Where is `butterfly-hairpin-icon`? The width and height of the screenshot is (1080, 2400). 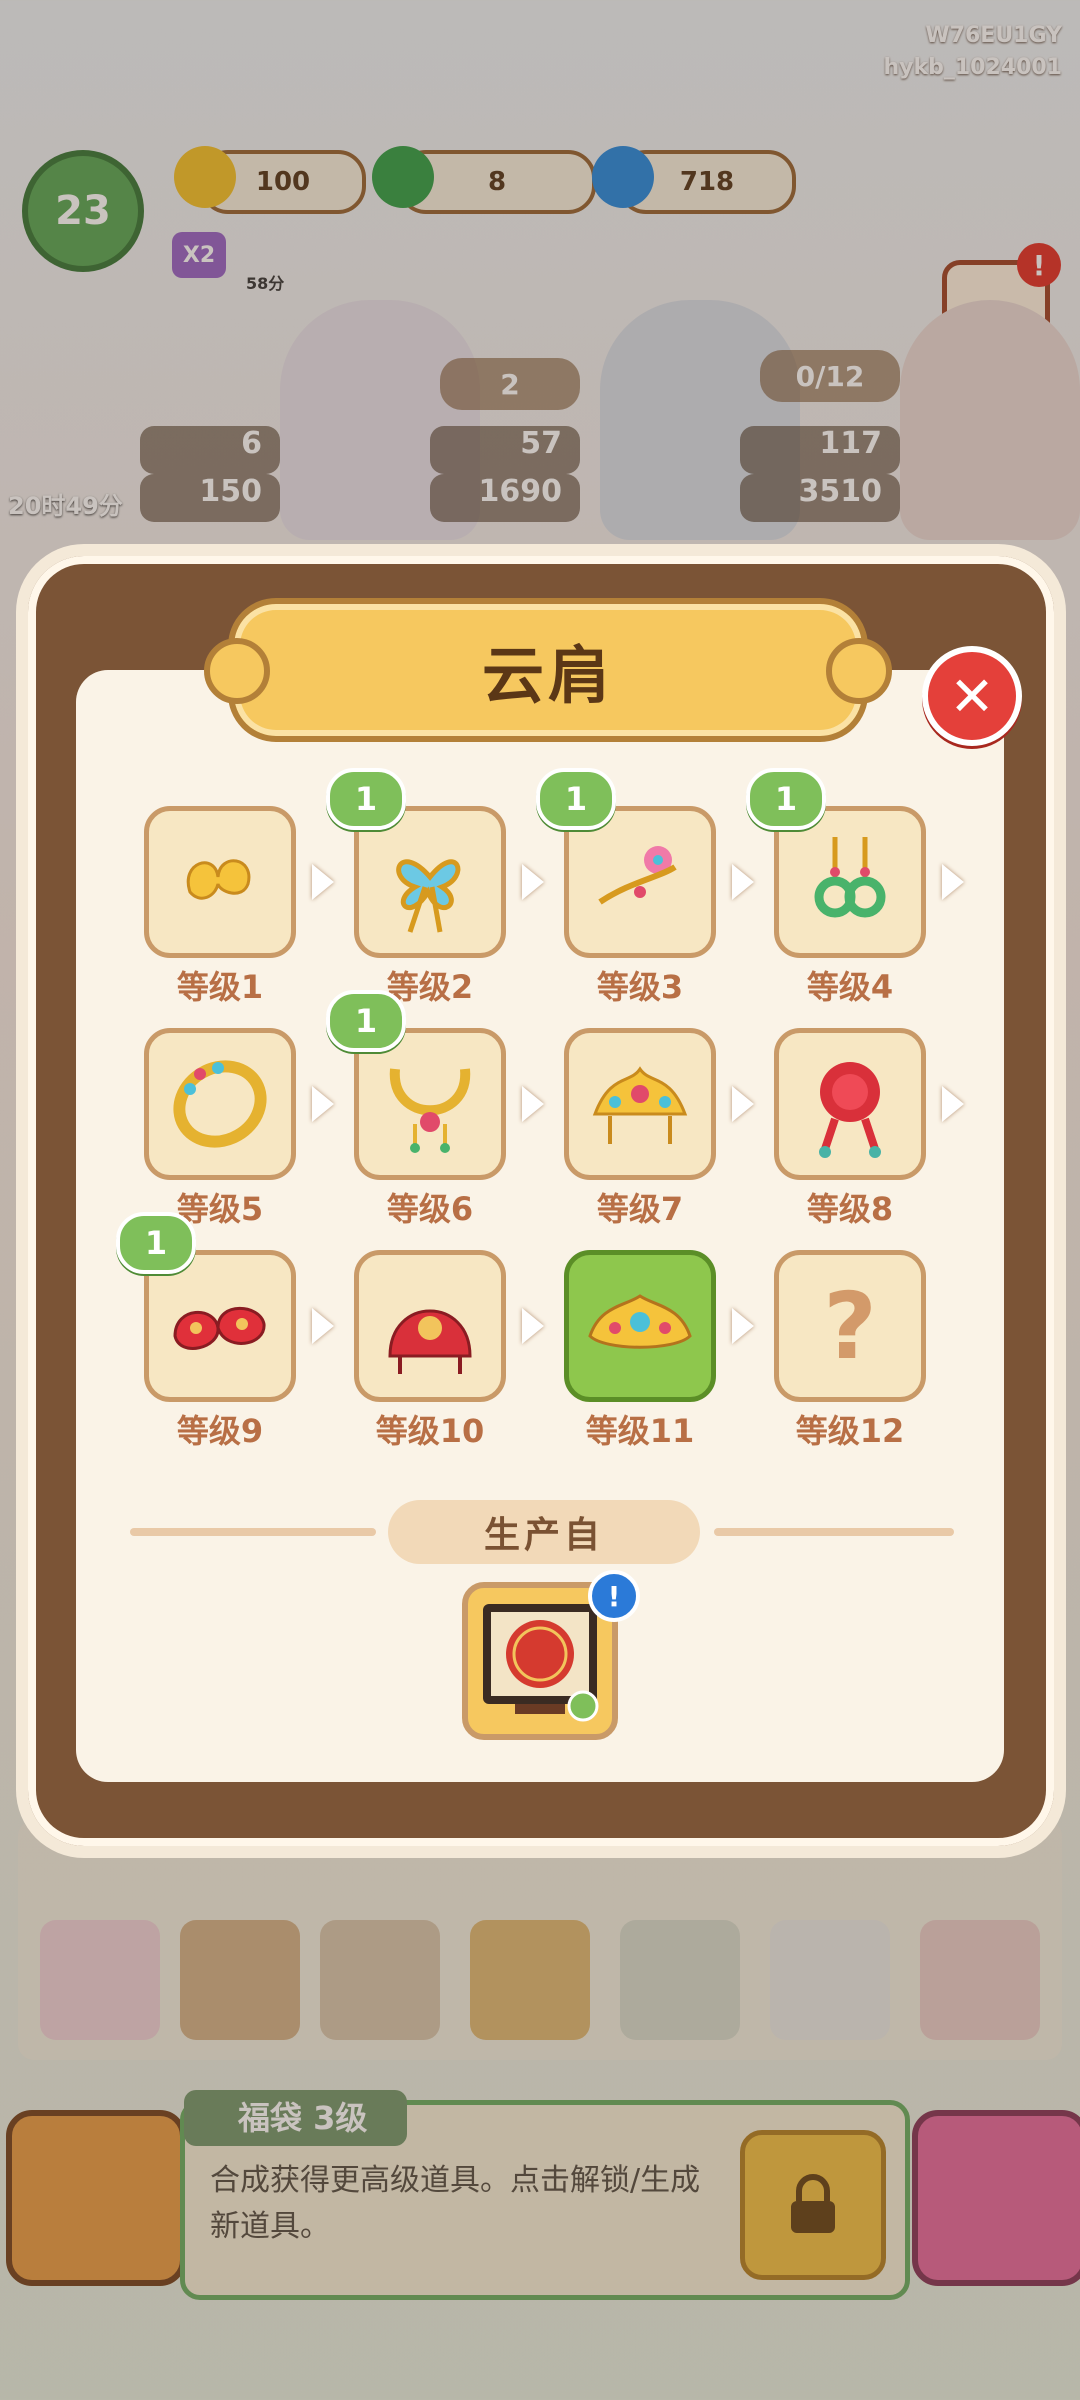 butterfly-hairpin-icon is located at coordinates (428, 896).